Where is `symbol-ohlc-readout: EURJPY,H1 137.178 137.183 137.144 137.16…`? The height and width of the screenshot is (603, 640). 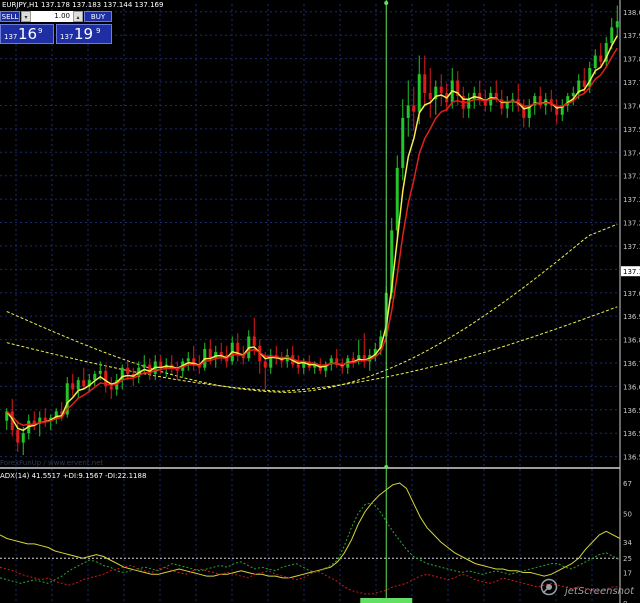
symbol-ohlc-readout: EURJPY,H1 137.178 137.183 137.144 137.16… is located at coordinates (83, 5).